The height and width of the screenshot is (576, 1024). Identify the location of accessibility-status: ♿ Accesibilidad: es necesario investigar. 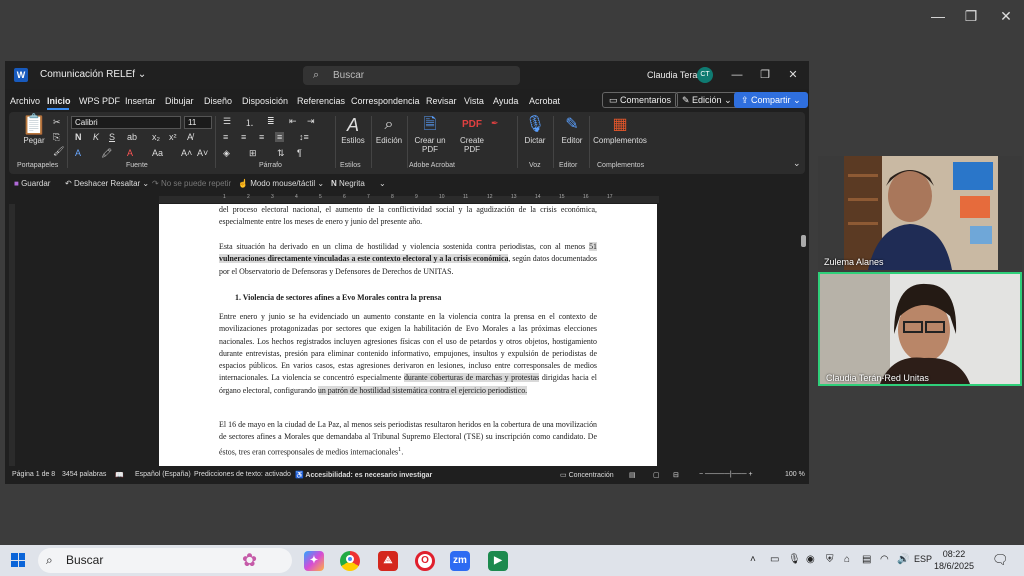
(363, 475).